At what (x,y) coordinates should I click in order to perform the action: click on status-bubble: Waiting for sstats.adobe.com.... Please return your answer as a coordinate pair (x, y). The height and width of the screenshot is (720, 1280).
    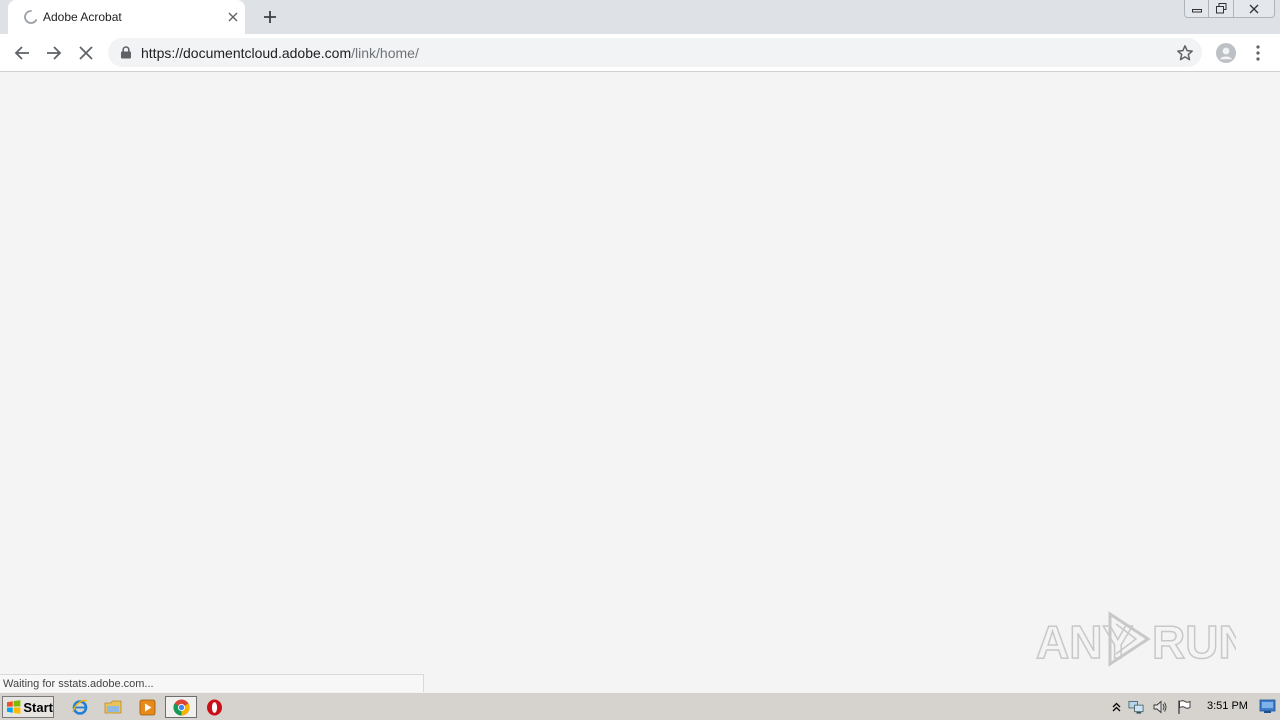
    Looking at the image, I should click on (212, 683).